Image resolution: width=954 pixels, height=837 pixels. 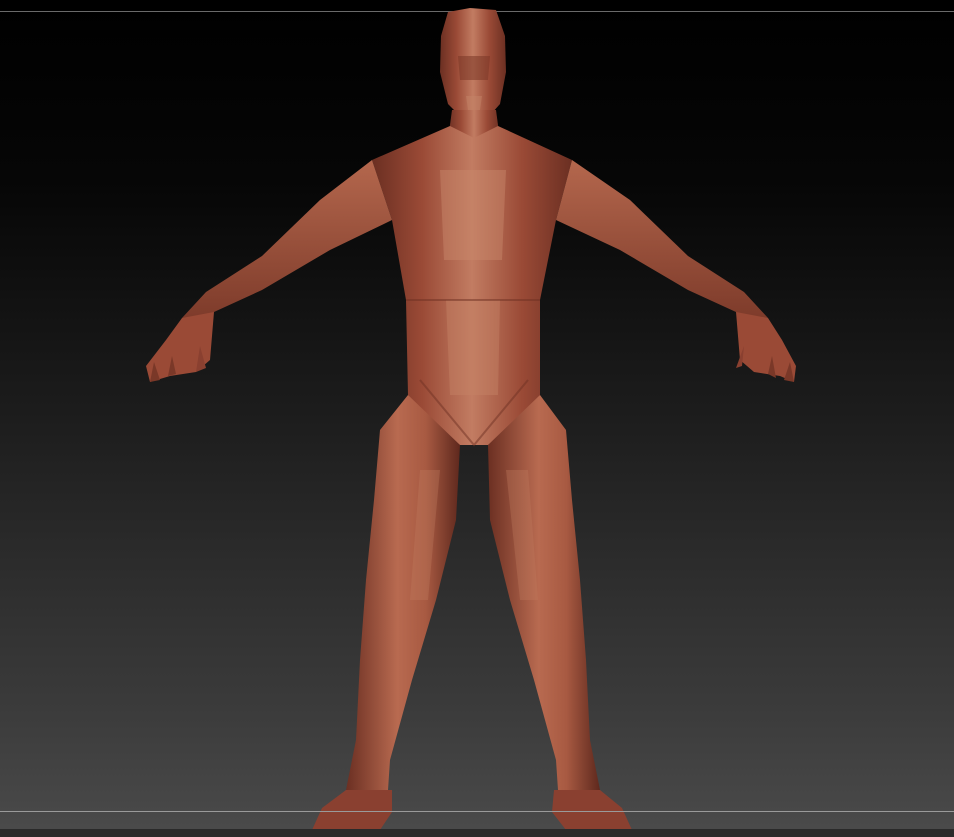 What do you see at coordinates (477, 811) in the screenshot?
I see `canvas-frame-bottom` at bounding box center [477, 811].